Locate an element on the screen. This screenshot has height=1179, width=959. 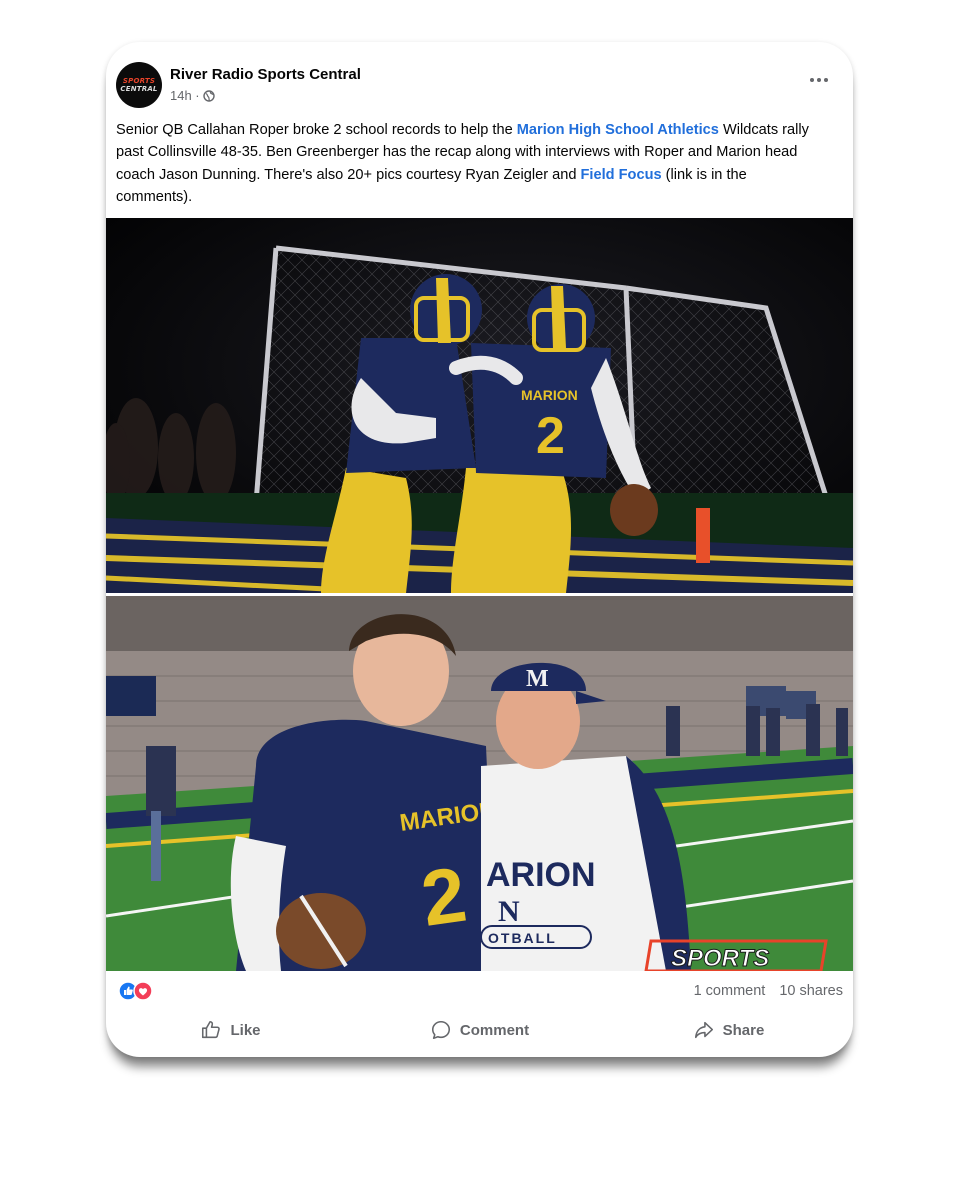
share-label: Share is located at coordinates (743, 1030).